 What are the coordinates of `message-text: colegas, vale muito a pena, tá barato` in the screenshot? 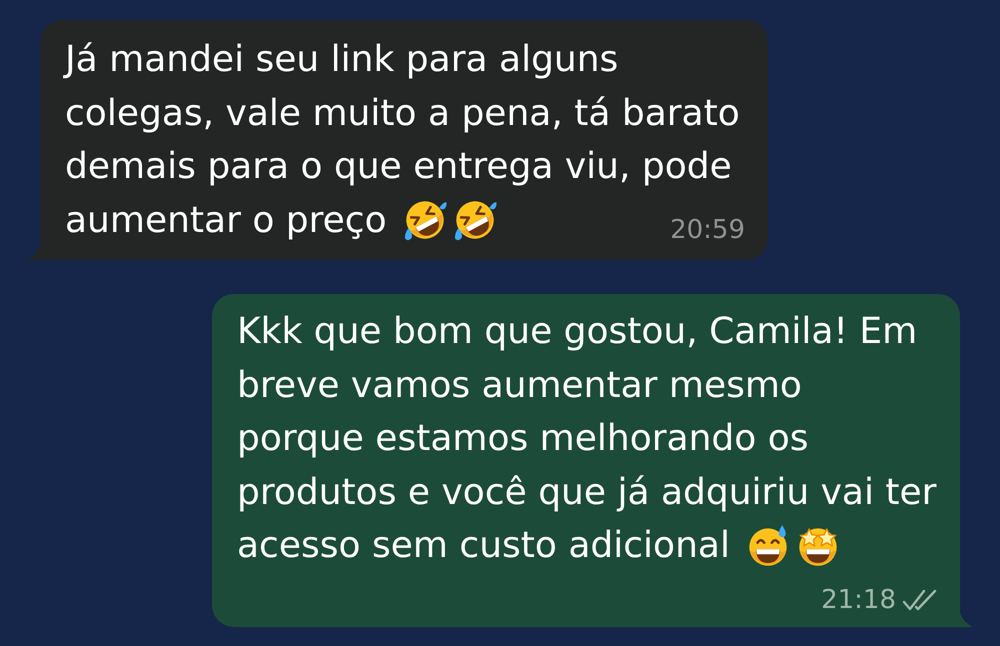 It's located at (402, 114).